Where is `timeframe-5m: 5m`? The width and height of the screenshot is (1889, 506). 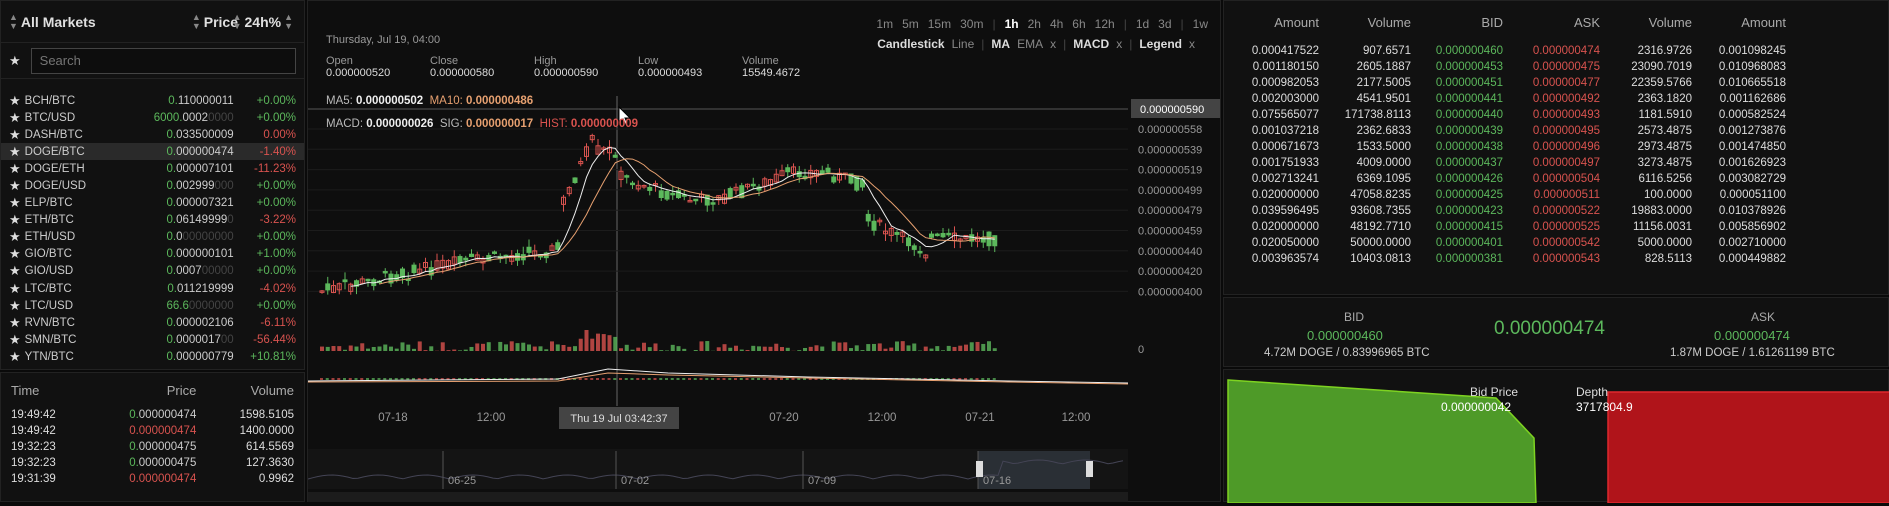
timeframe-5m: 5m is located at coordinates (910, 24).